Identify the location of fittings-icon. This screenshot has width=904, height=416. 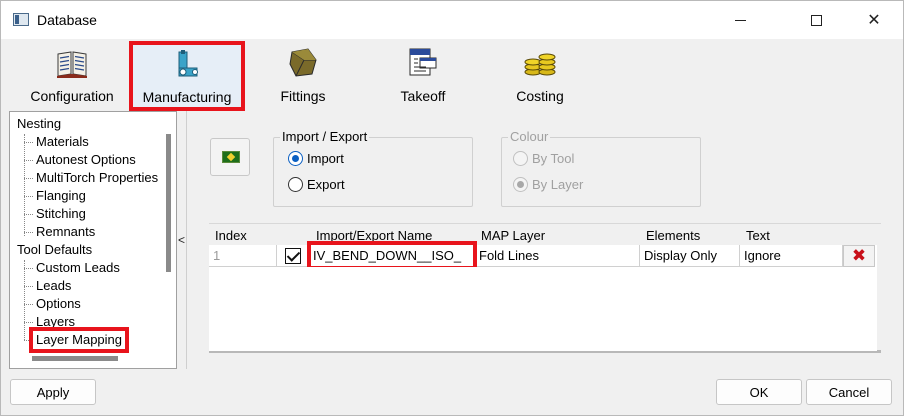
(303, 62).